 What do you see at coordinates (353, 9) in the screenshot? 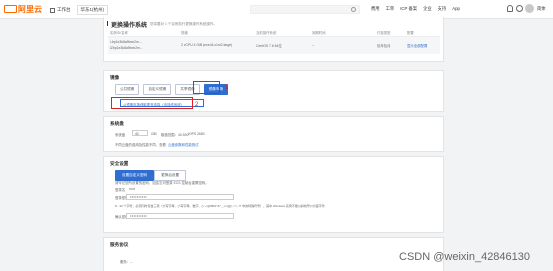
I see `search-icon` at bounding box center [353, 9].